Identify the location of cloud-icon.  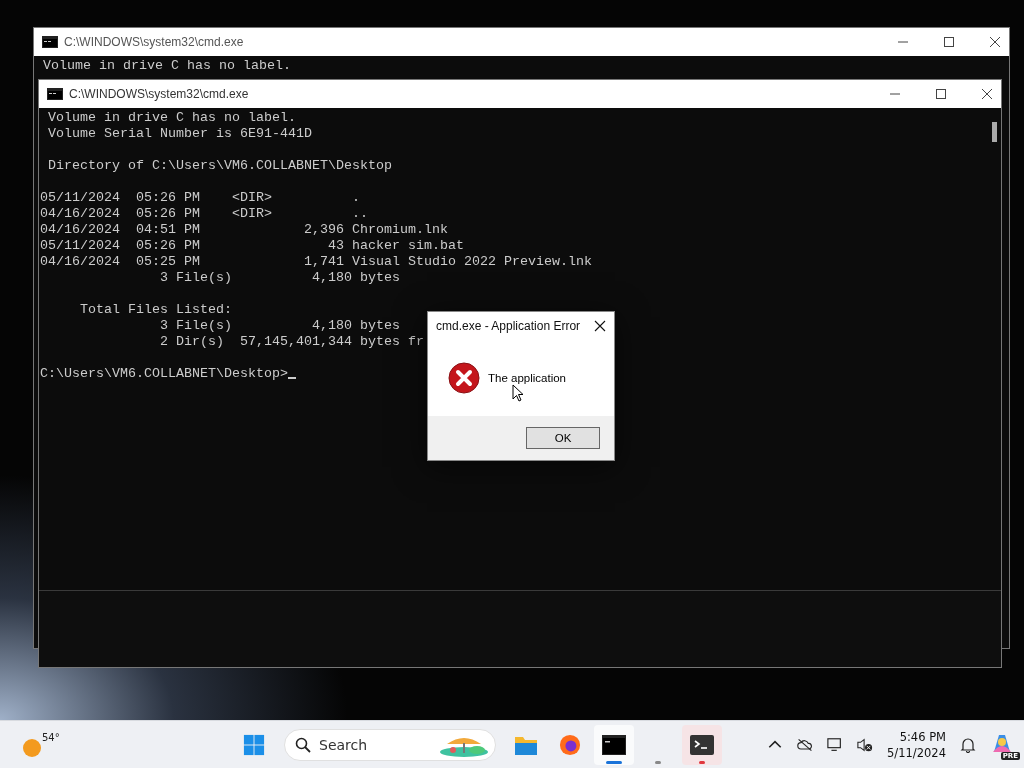
(805, 744).